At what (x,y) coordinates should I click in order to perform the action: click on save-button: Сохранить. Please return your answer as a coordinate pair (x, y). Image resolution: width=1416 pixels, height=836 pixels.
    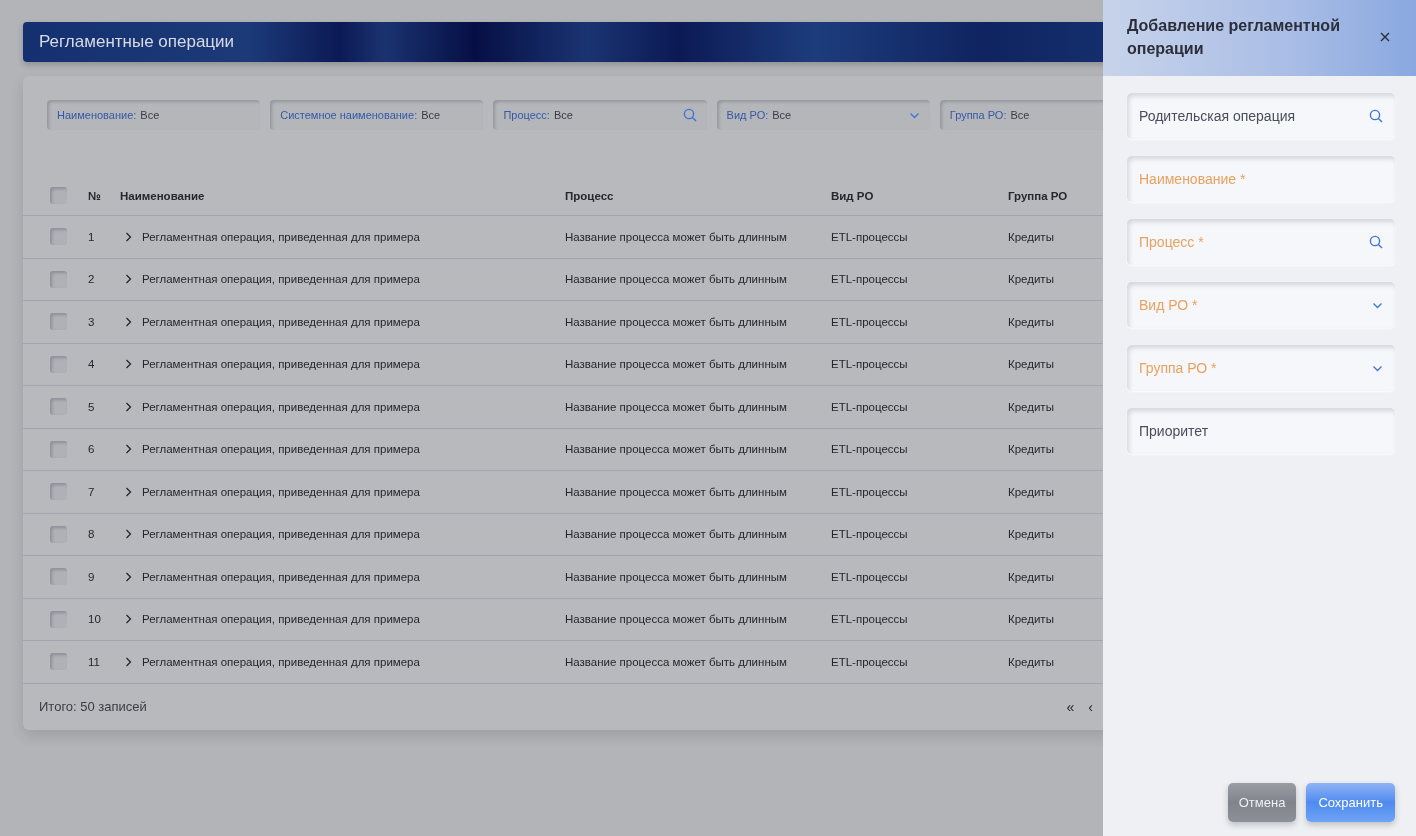
    Looking at the image, I should click on (1350, 802).